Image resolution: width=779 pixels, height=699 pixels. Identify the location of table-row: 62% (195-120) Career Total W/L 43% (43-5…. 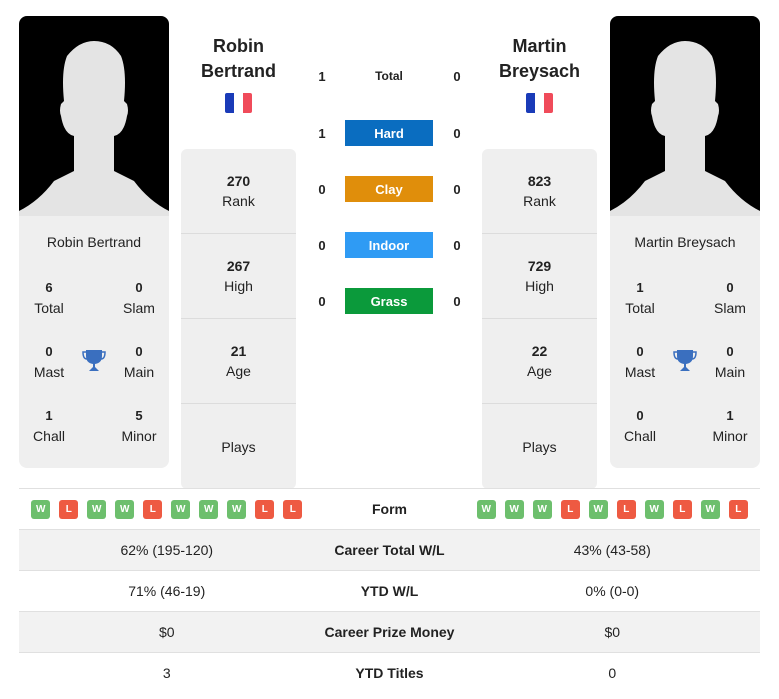
(389, 549).